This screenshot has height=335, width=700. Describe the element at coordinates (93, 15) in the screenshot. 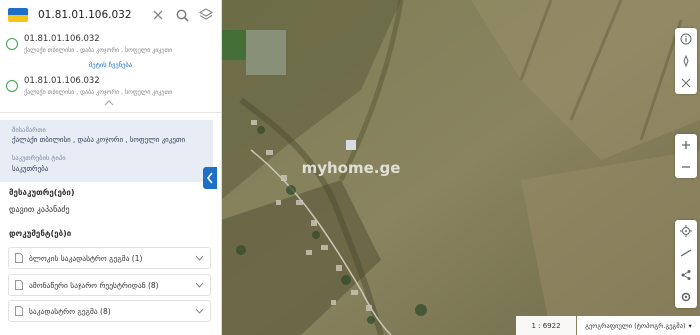

I see `search-input: 01.81.01.106.032` at that location.